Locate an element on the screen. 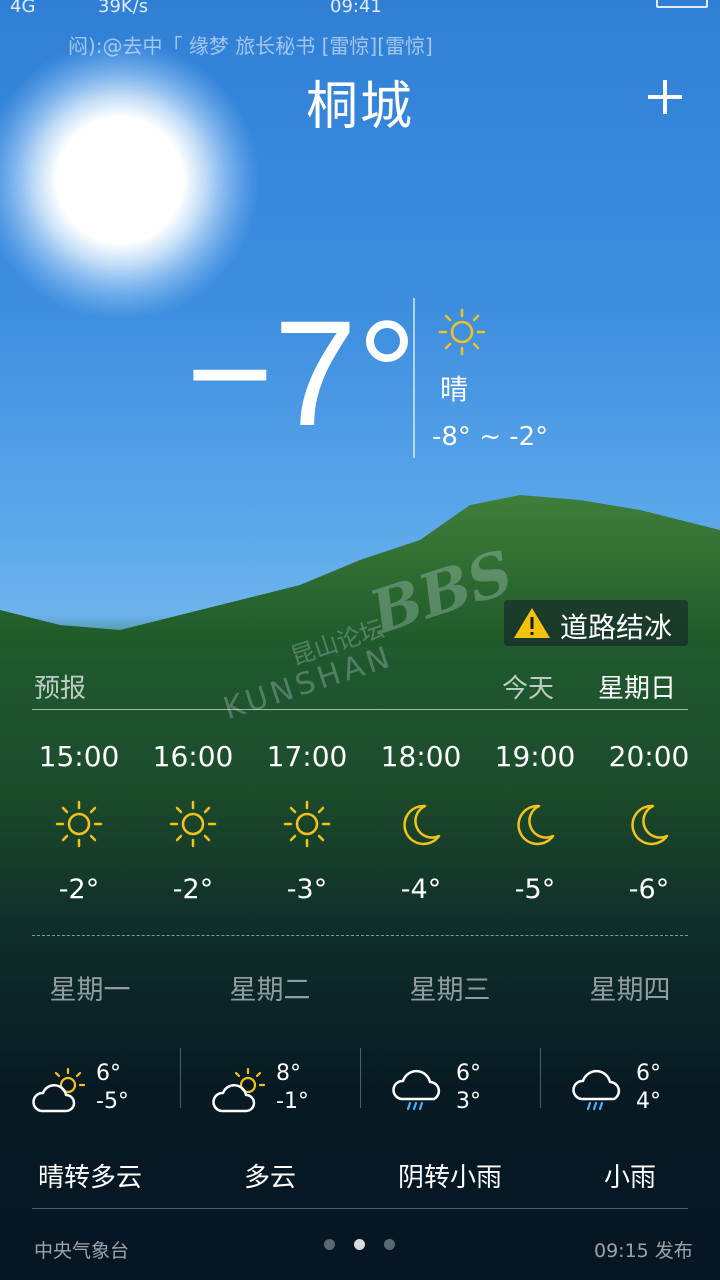 The width and height of the screenshot is (720, 1280). weather-alert-badge: 道路结冰 is located at coordinates (596, 623).